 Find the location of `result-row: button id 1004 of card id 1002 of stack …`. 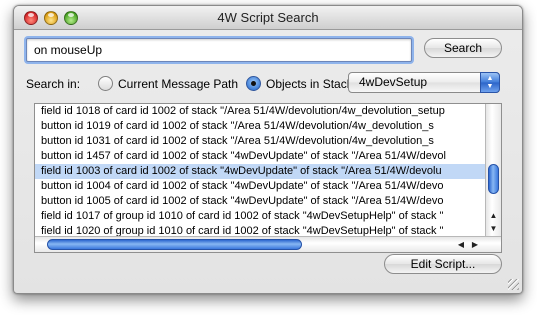

result-row: button id 1004 of card id 1002 of stack … is located at coordinates (260, 186).